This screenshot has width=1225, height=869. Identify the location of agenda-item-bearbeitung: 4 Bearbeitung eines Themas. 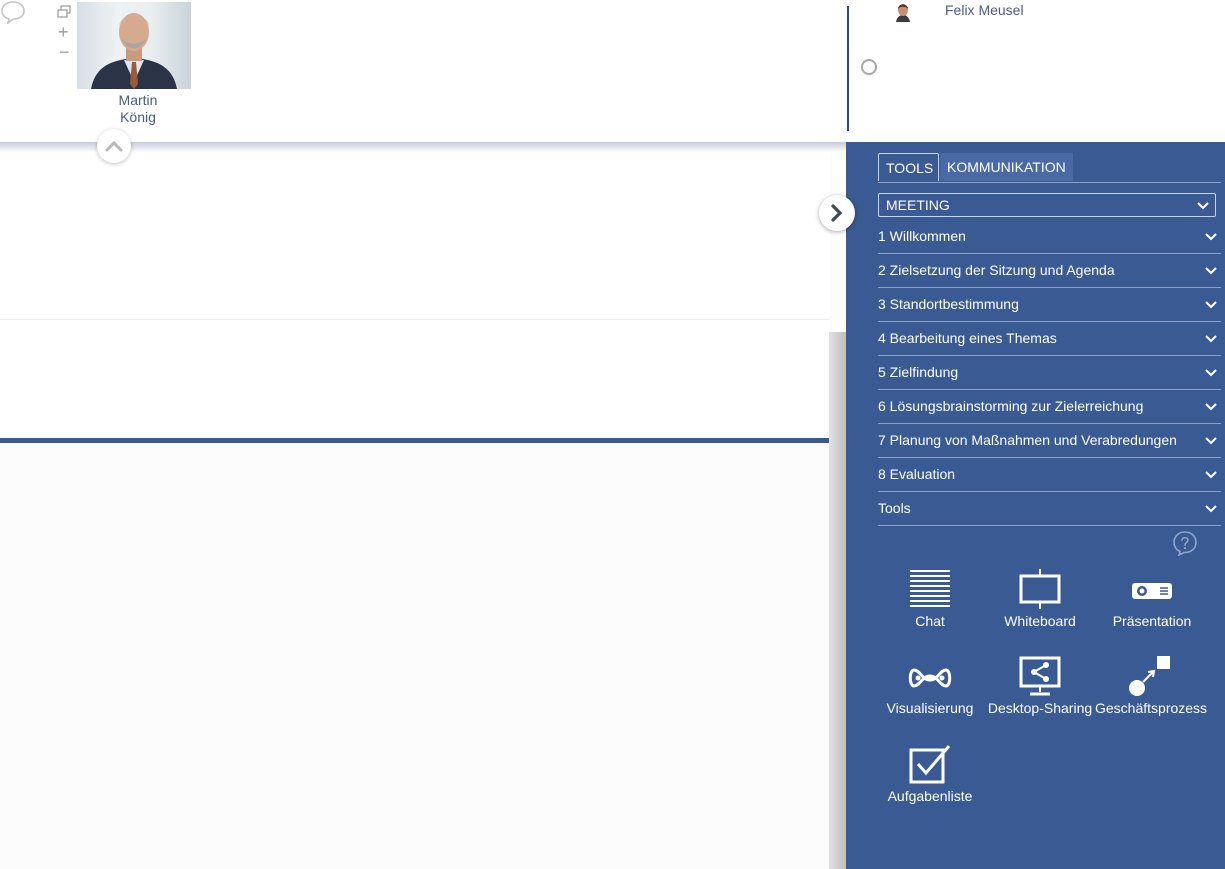
(1049, 339).